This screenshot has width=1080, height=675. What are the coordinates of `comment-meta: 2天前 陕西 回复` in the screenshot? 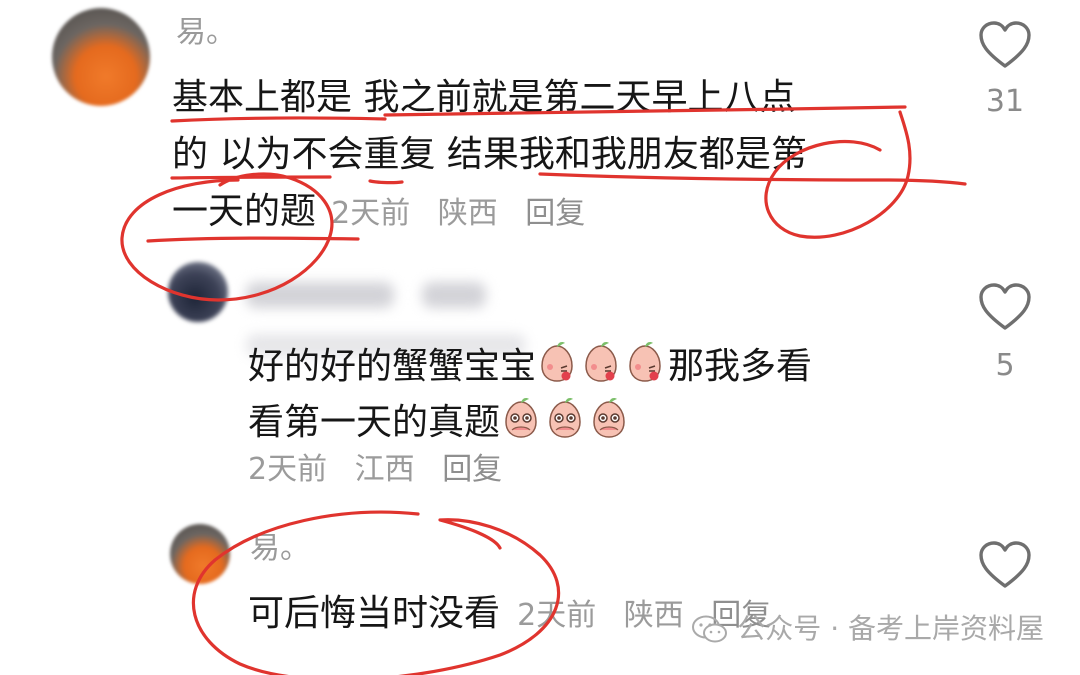 It's located at (467, 213).